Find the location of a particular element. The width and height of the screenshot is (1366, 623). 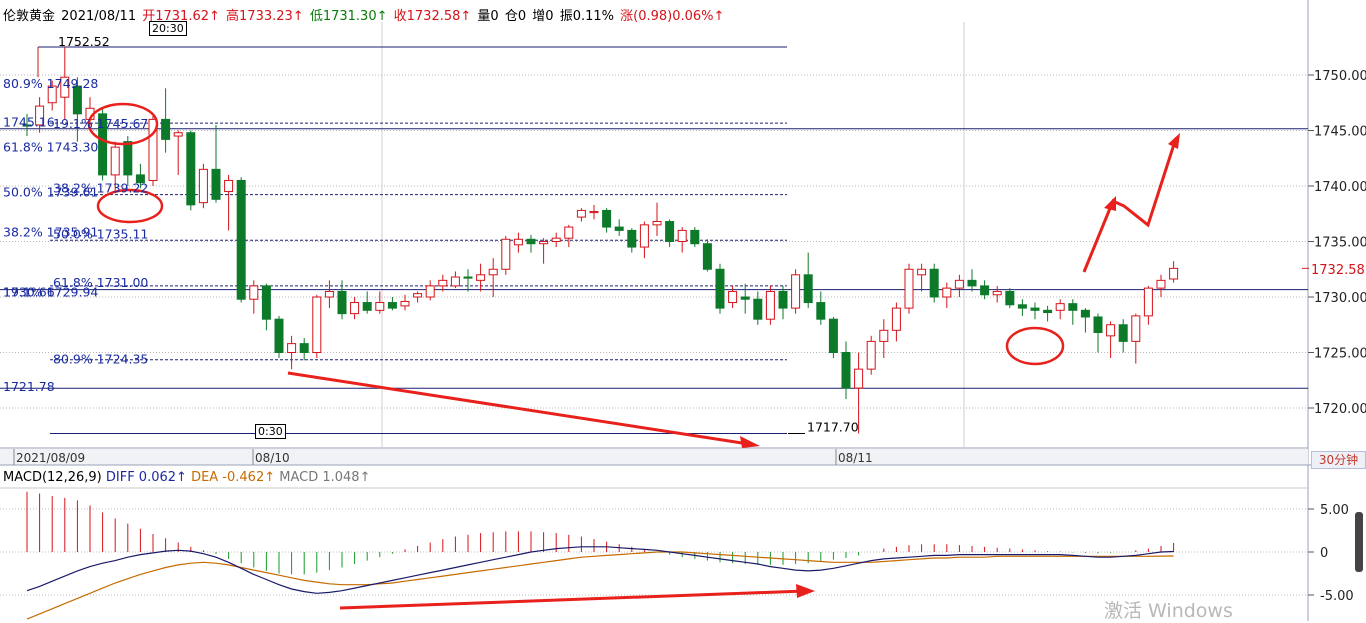

fib-label: 50.0% 1735.11 is located at coordinates (100, 233).